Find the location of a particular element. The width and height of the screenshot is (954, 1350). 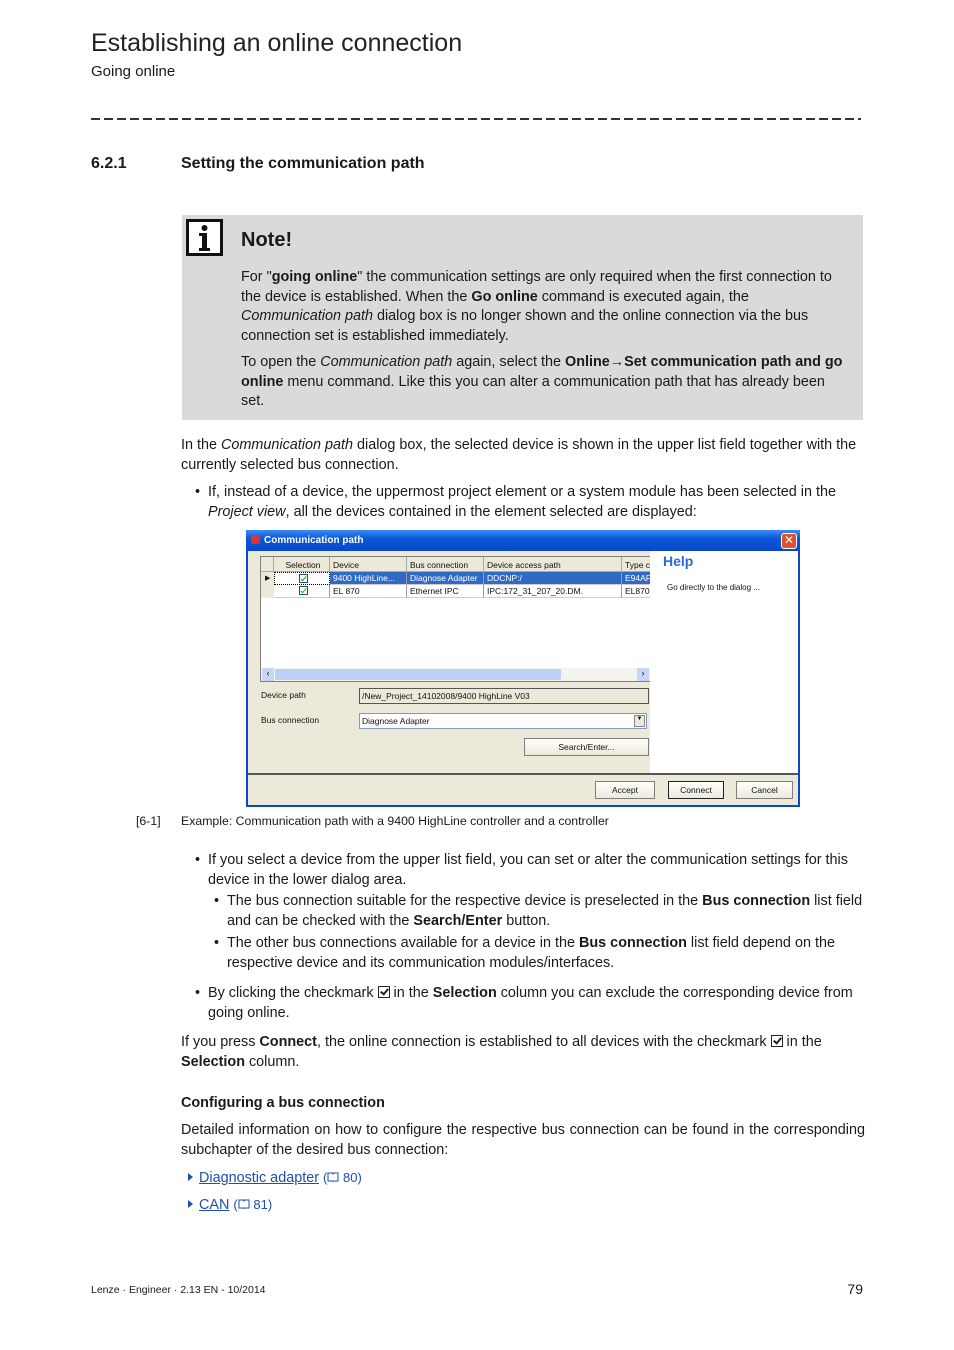

text-segment: Search/Enter is located at coordinates (458, 920).